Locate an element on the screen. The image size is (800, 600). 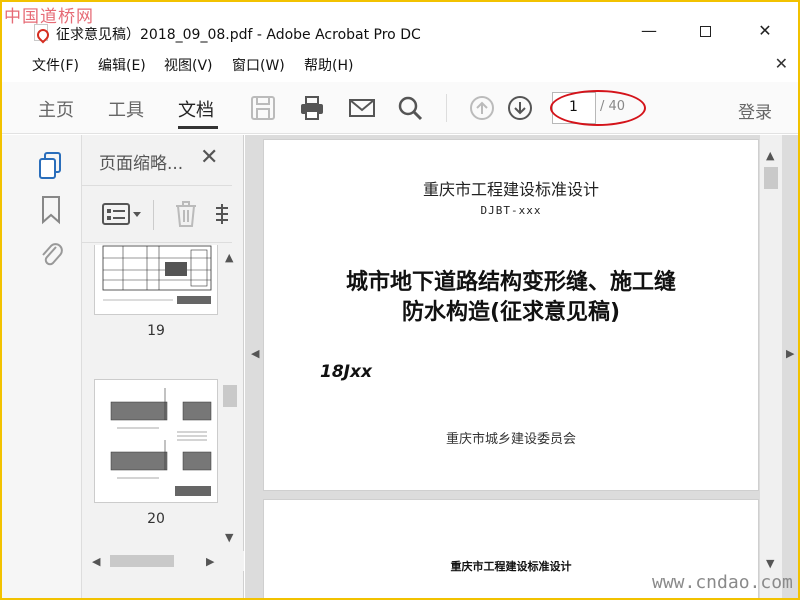
menu-edit: 编辑(E) is located at coordinates (122, 65).